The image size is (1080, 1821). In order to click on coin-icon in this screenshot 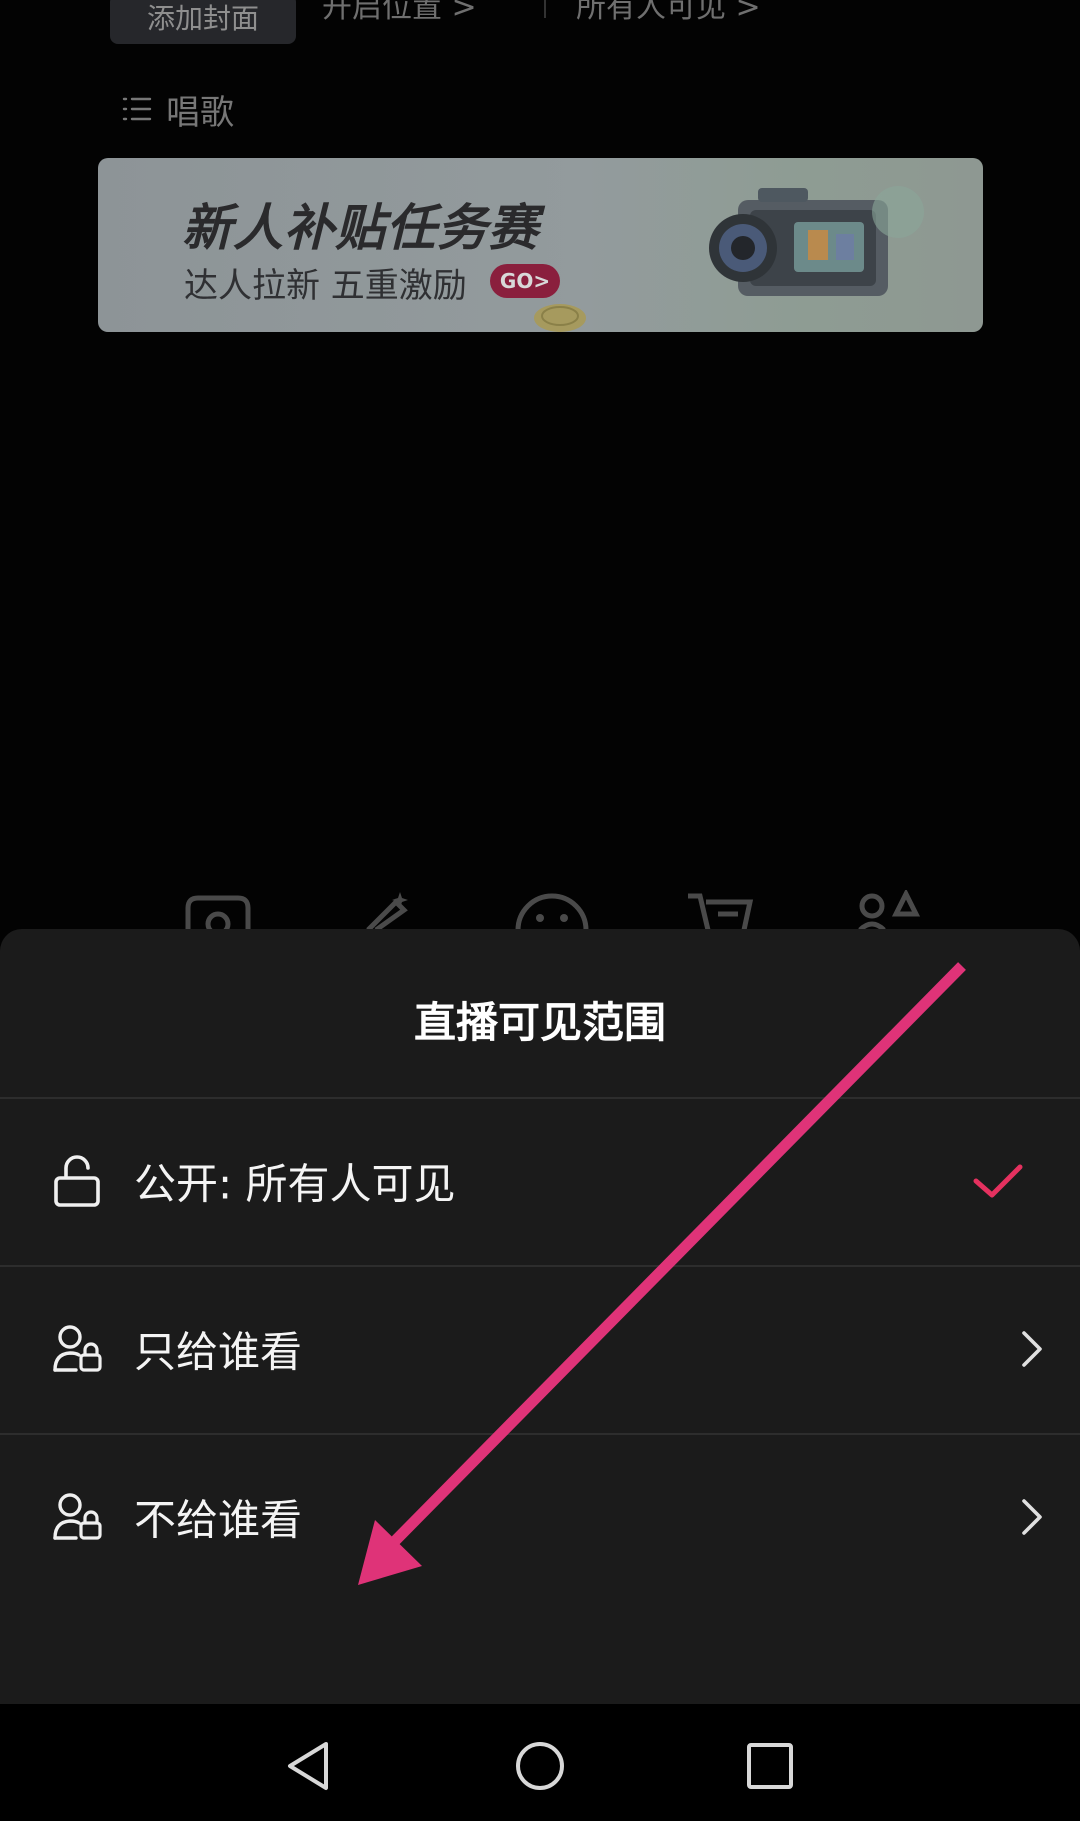, I will do `click(560, 318)`.